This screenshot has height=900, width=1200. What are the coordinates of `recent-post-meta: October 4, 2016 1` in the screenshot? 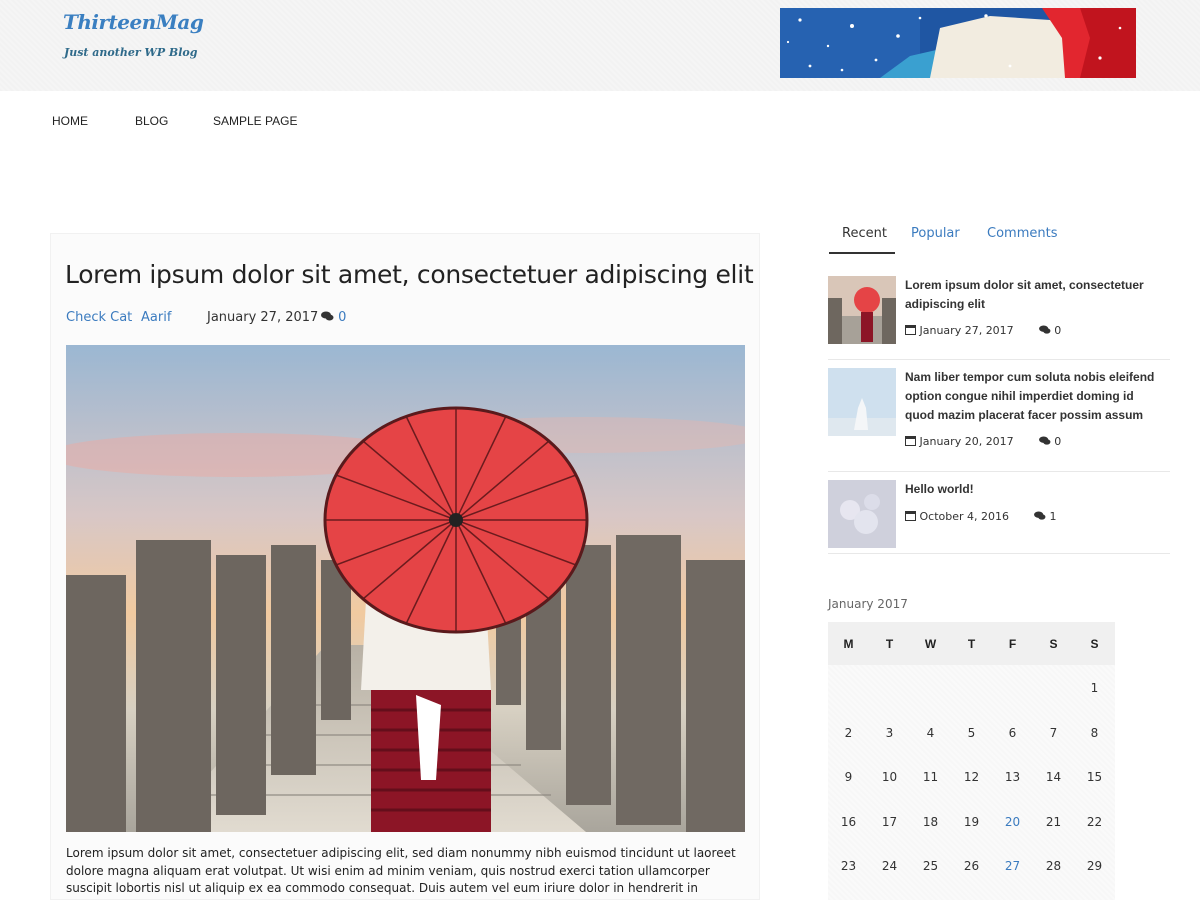 It's located at (981, 517).